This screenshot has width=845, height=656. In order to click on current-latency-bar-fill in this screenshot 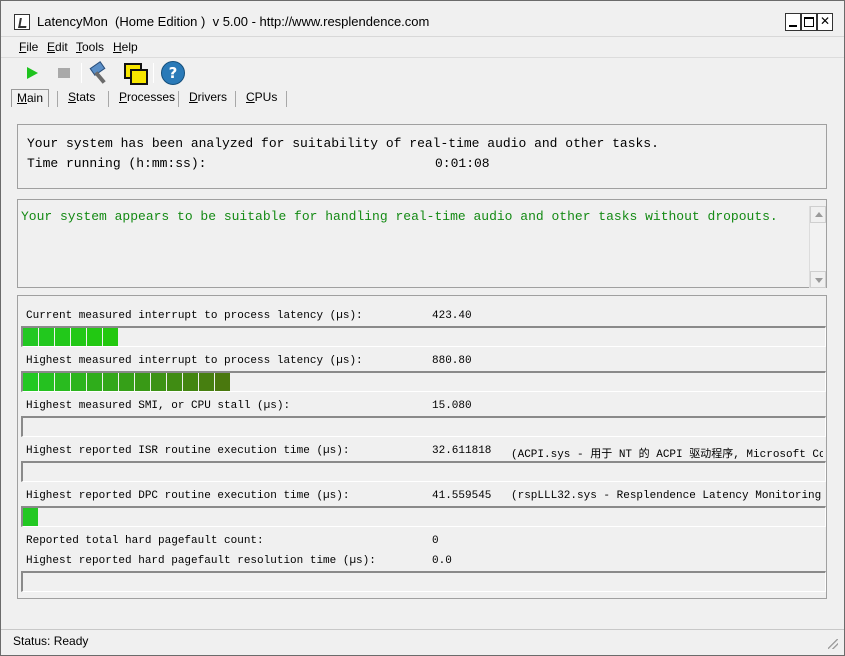, I will do `click(71, 337)`.